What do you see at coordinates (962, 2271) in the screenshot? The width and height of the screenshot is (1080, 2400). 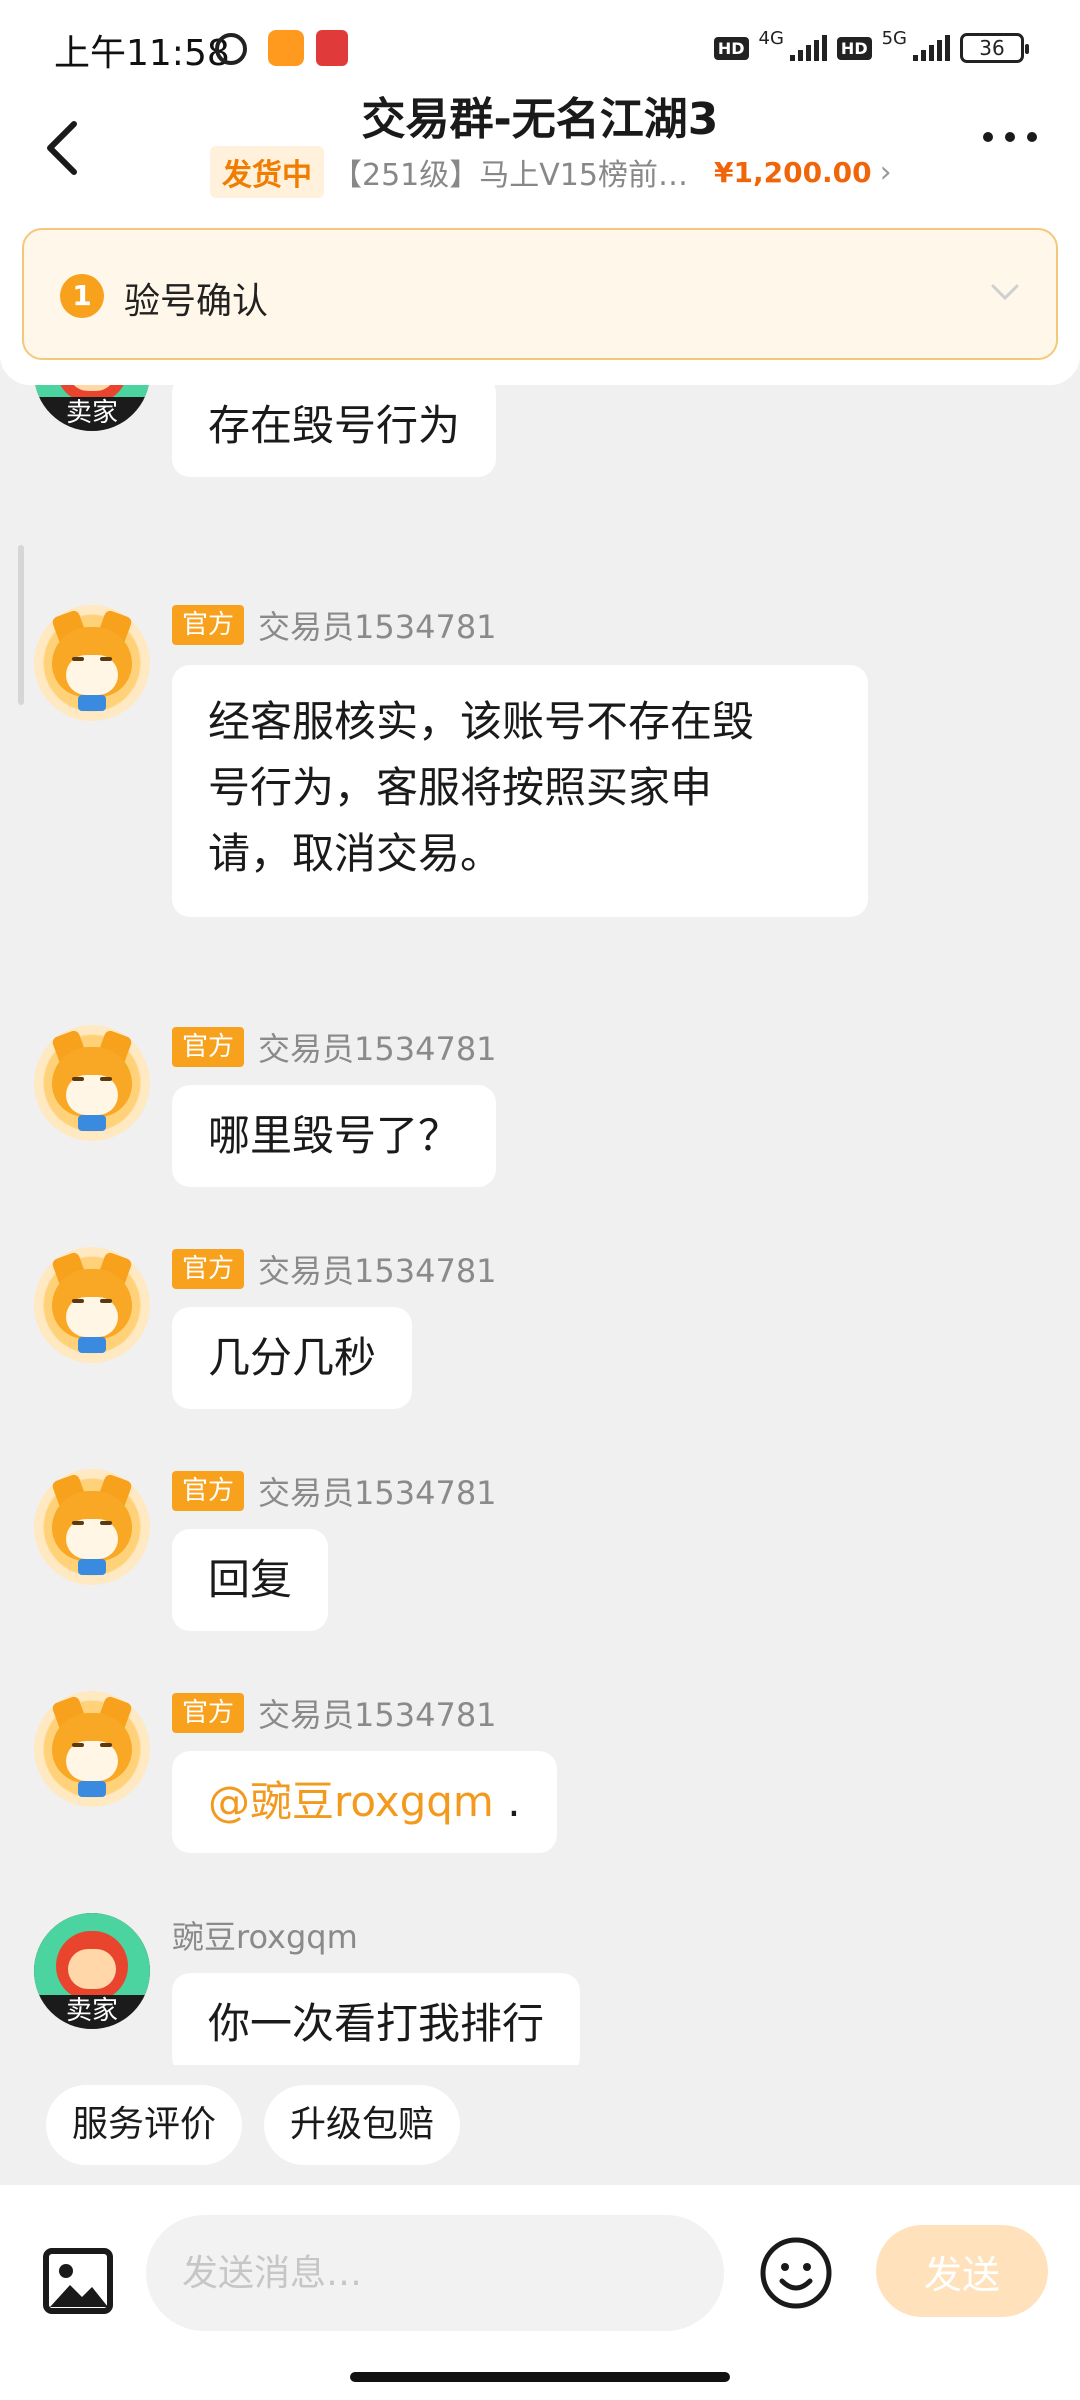 I see `send-button: 发送` at bounding box center [962, 2271].